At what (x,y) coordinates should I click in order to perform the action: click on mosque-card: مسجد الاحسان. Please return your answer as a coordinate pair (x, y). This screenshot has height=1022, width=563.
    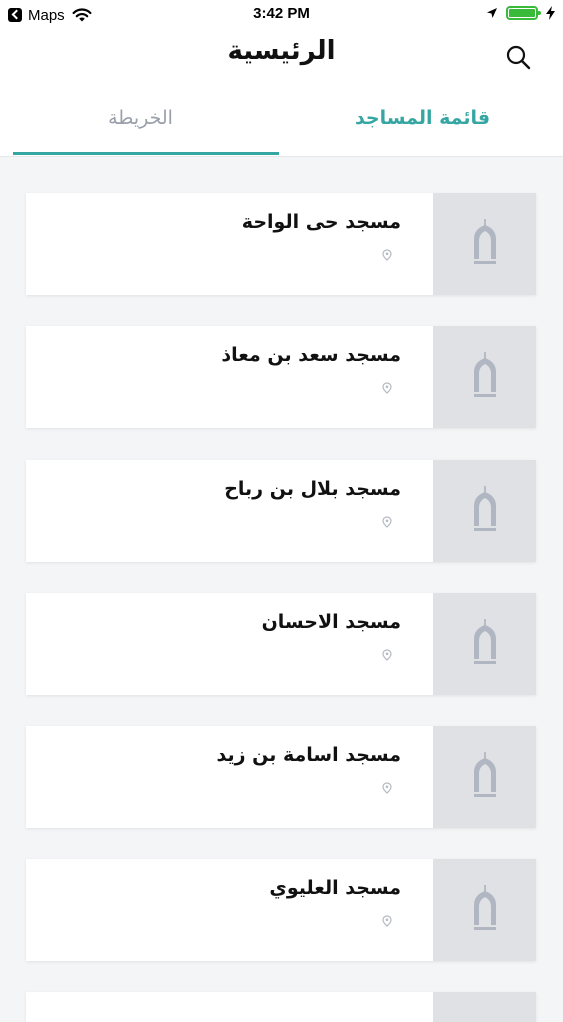
    Looking at the image, I should click on (281, 644).